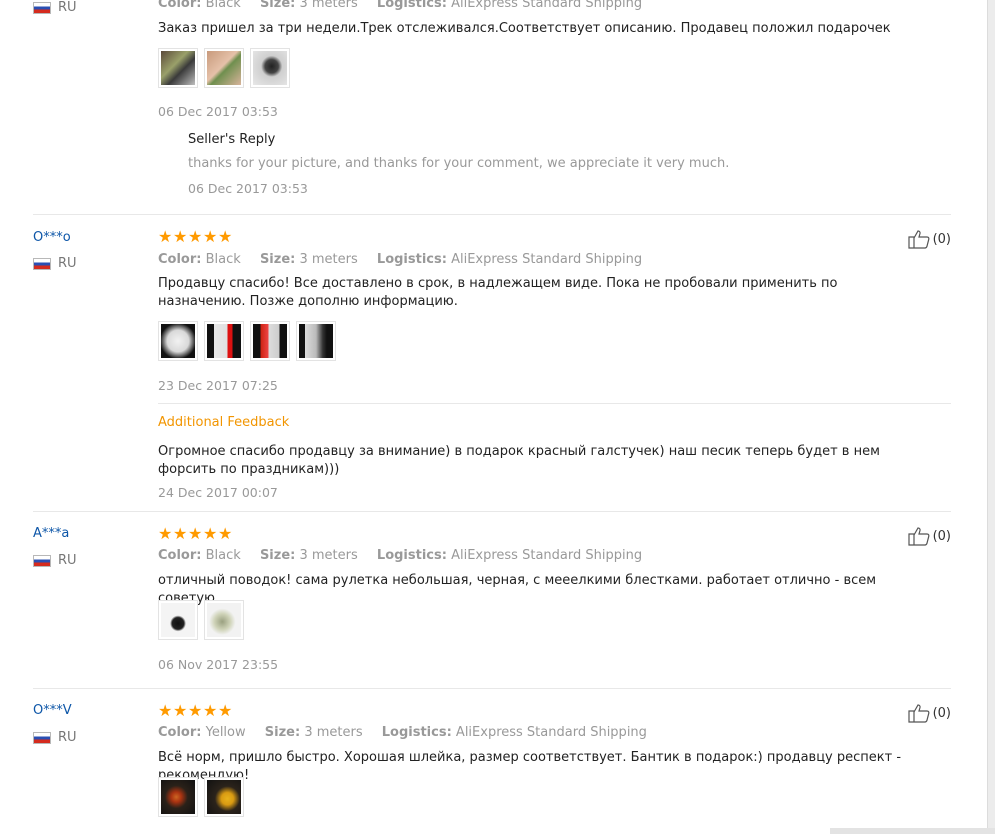 This screenshot has height=834, width=995. Describe the element at coordinates (248, 188) in the screenshot. I see `seller-reply-date: 06 Dec 2017 03:53` at that location.